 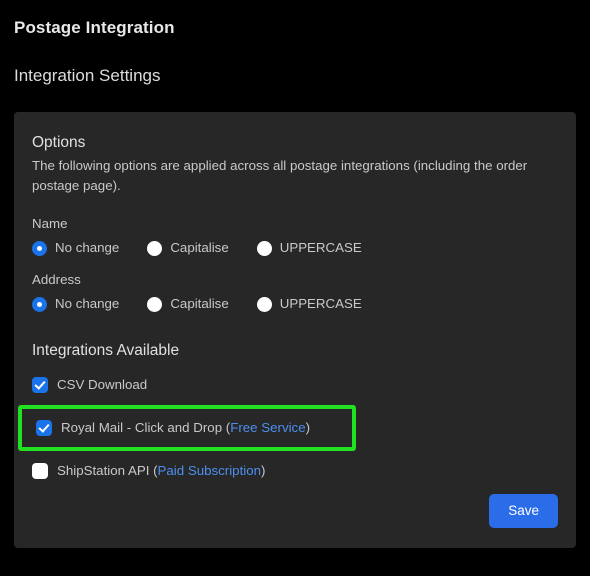 What do you see at coordinates (295, 385) in the screenshot?
I see `integration-row-csv-download: CSV Download` at bounding box center [295, 385].